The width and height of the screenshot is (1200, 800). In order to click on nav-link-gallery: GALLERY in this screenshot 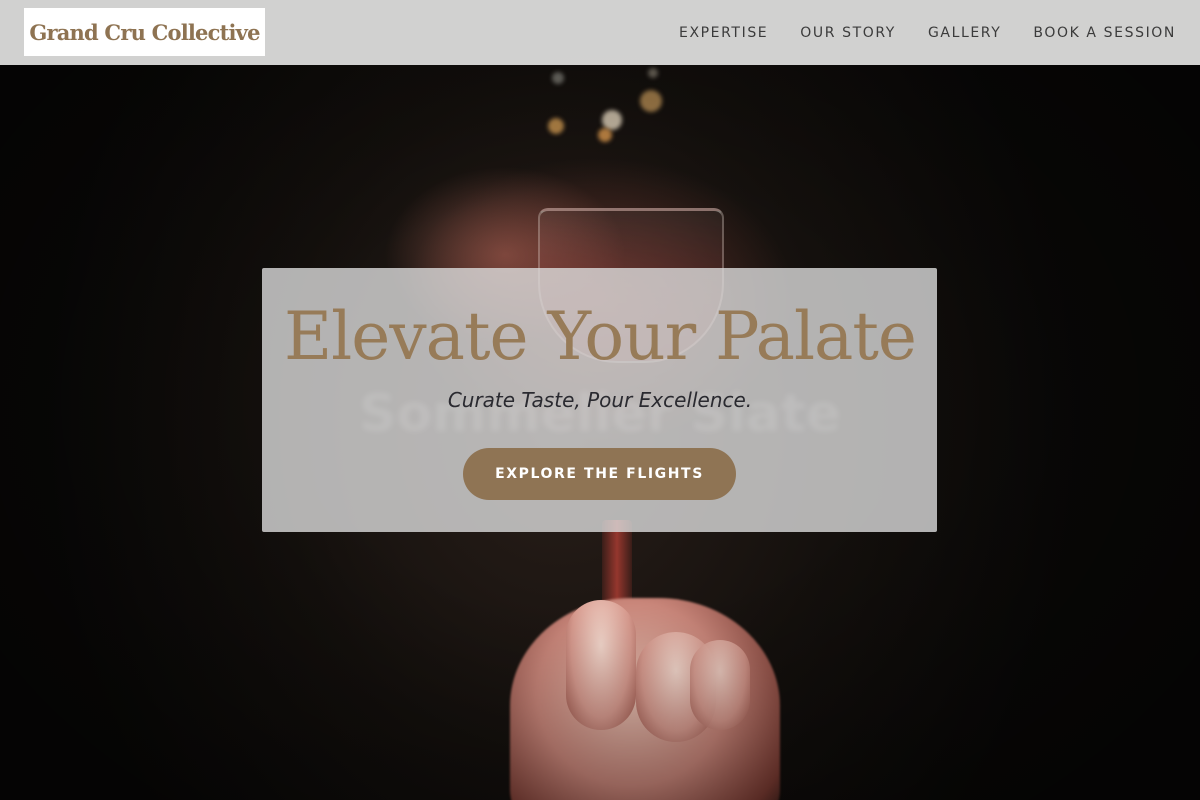, I will do `click(964, 33)`.